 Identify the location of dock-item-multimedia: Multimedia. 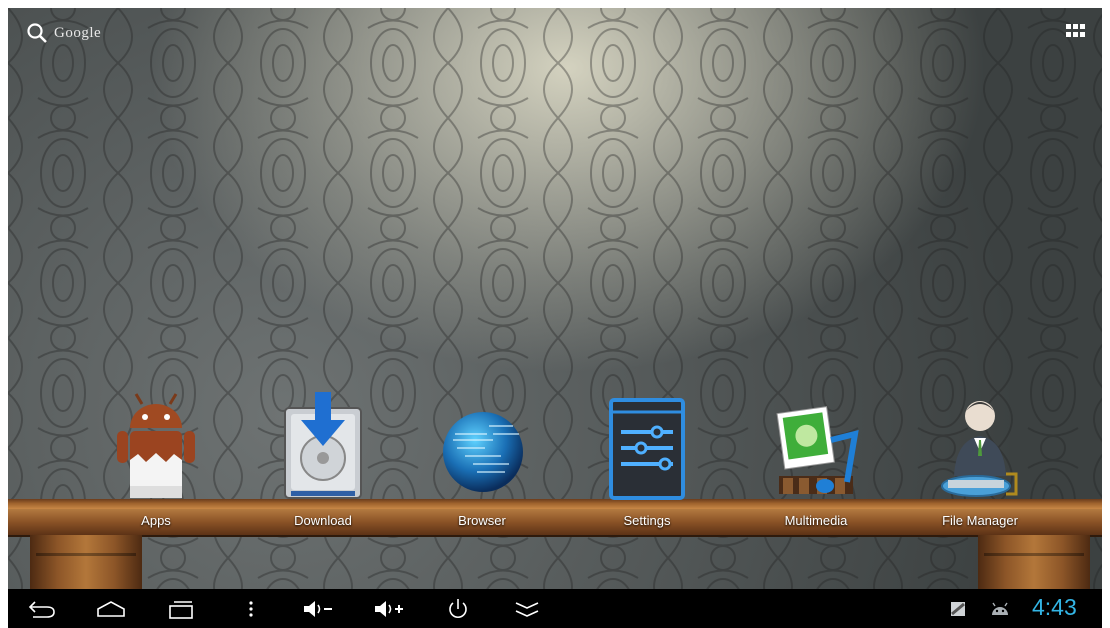
(816, 460).